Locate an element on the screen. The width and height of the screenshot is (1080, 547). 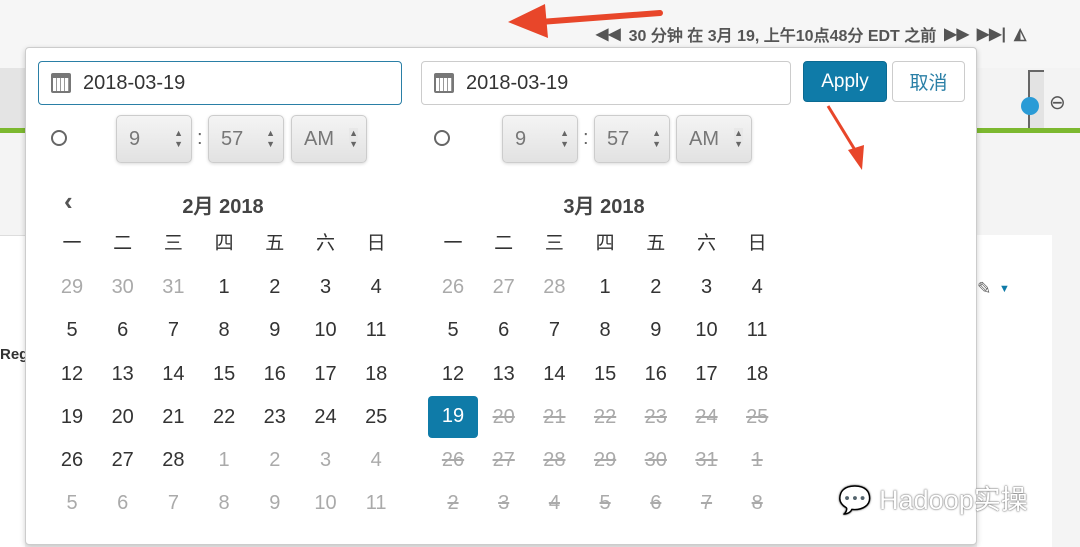
annotation-arrows is located at coordinates (686, 87).